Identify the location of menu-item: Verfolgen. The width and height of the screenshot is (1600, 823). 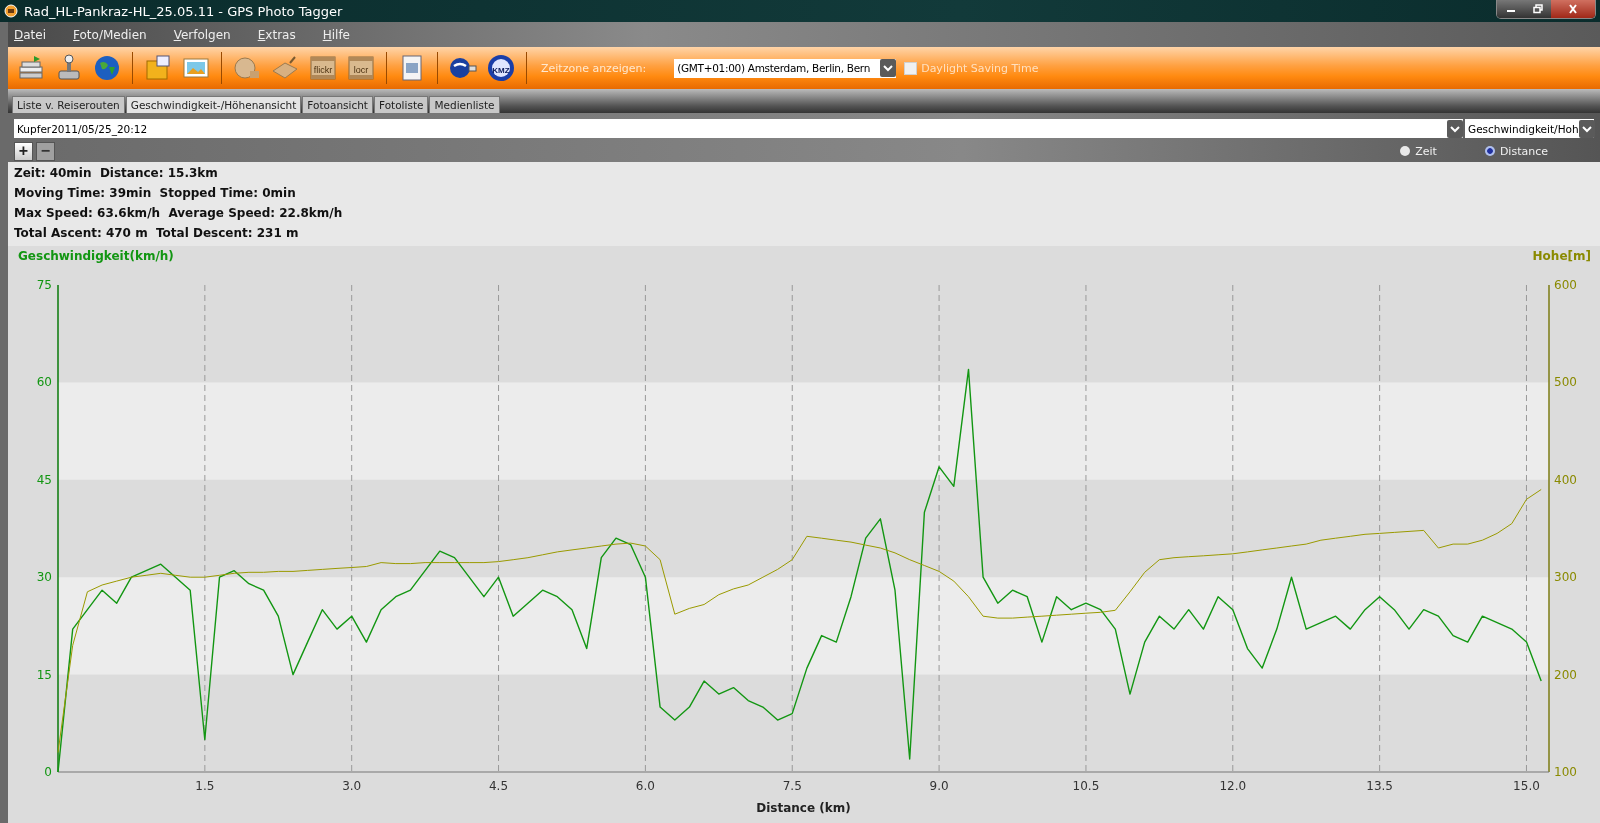
(202, 34).